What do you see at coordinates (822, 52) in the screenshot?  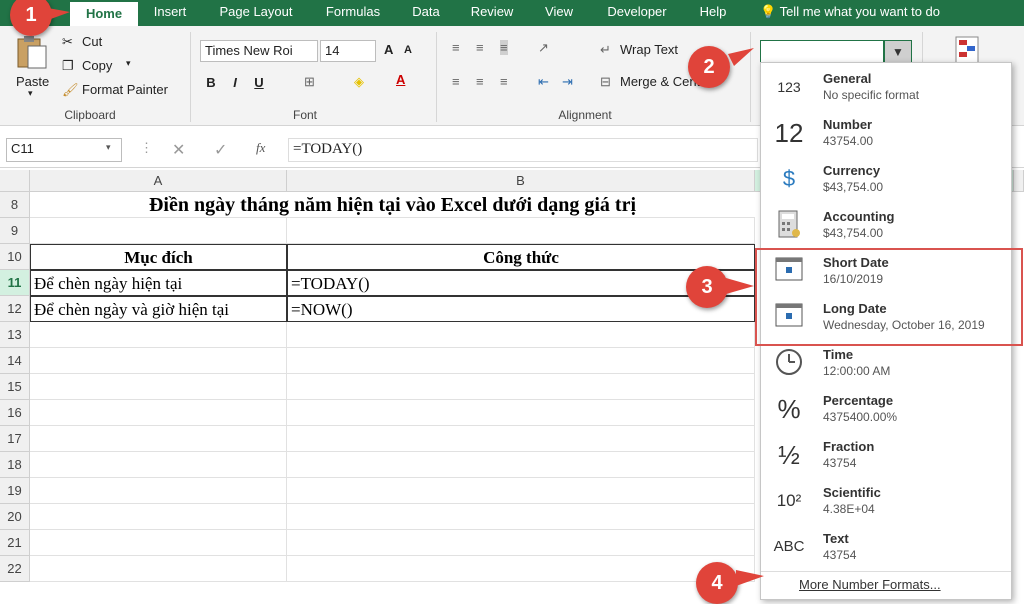 I see `number-format-input` at bounding box center [822, 52].